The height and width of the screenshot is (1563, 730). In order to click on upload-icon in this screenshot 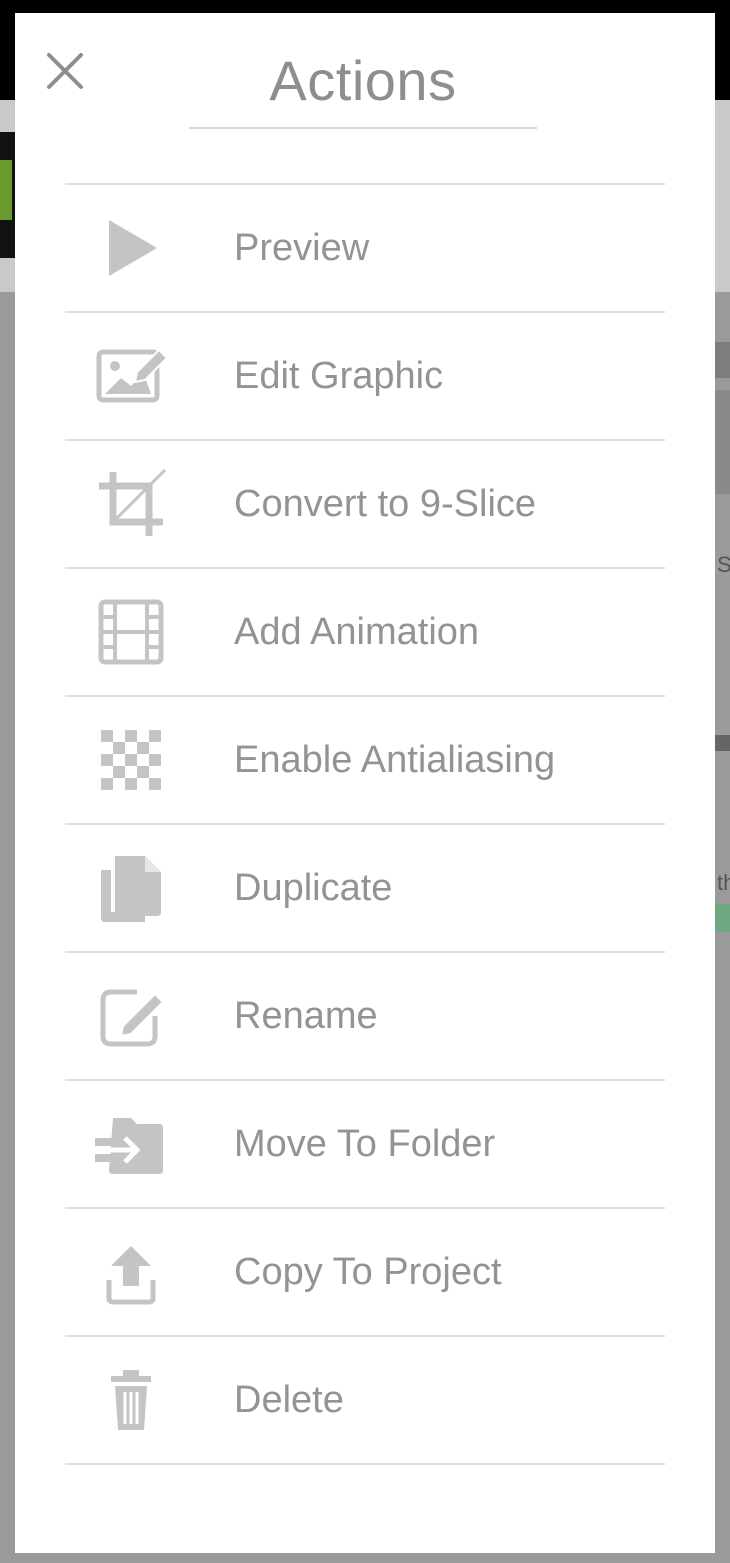, I will do `click(131, 1272)`.